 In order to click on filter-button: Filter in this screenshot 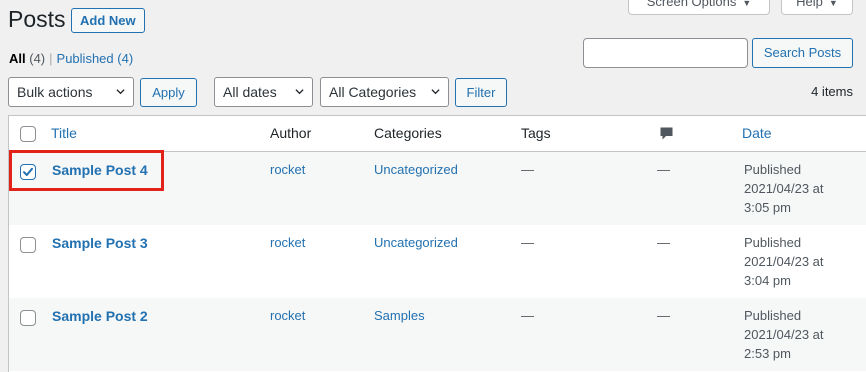, I will do `click(481, 92)`.